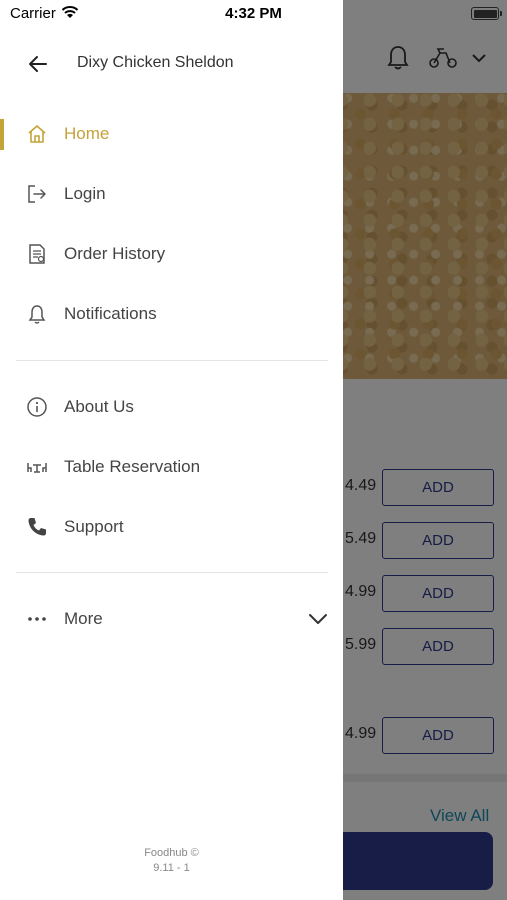  I want to click on menu-item-login: Login, so click(171, 194).